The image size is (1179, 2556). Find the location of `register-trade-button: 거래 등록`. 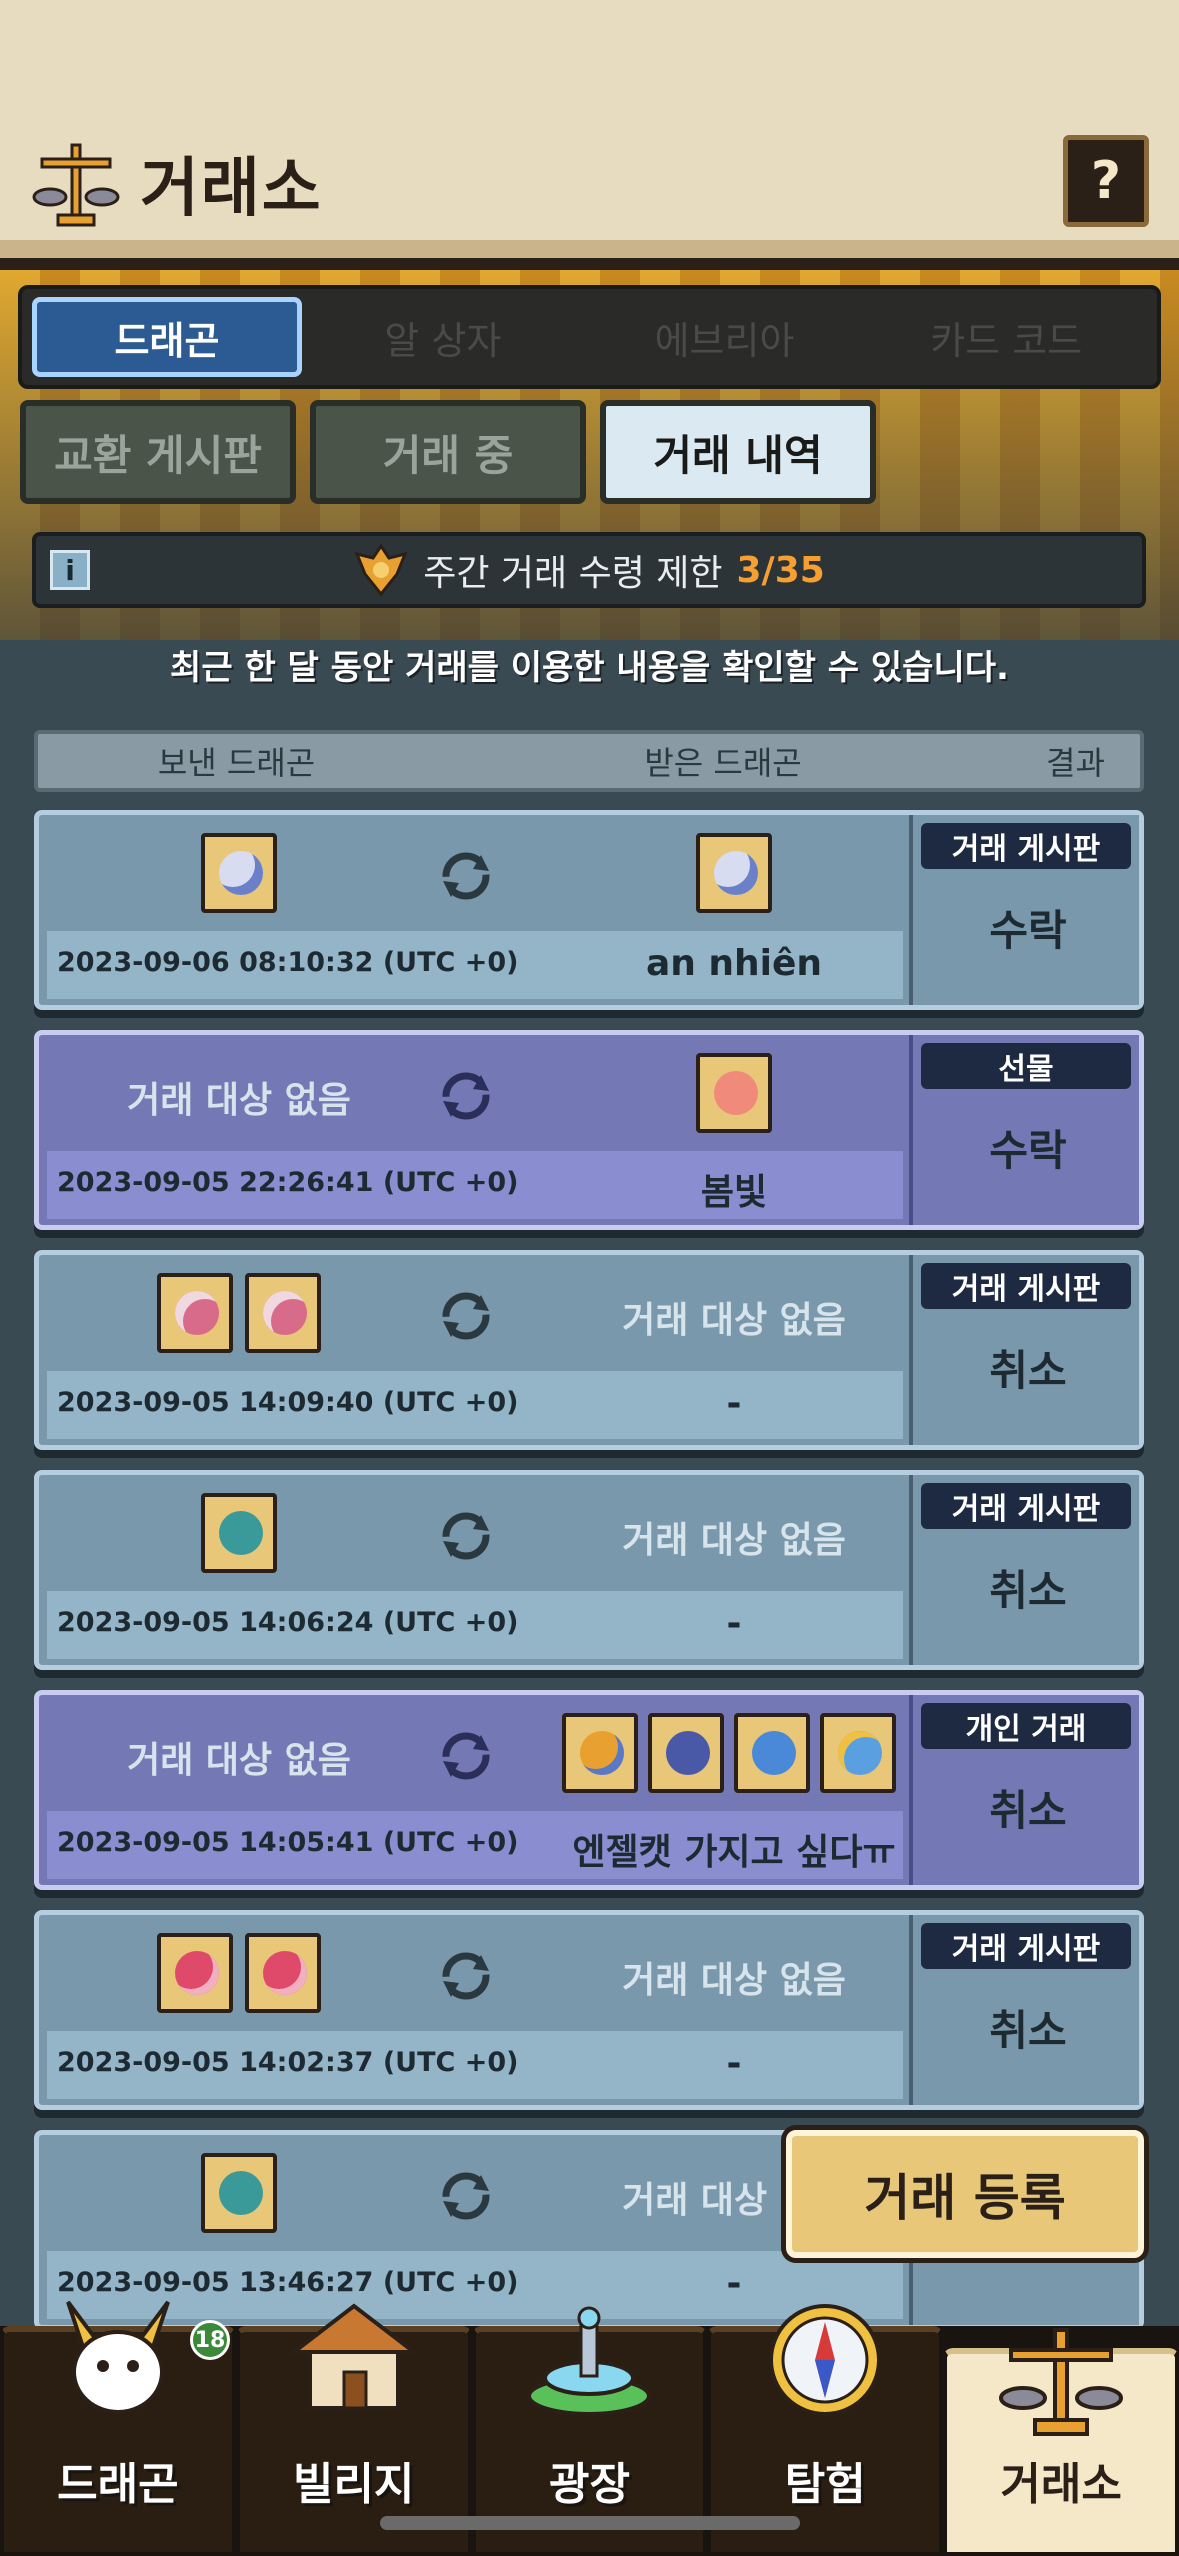

register-trade-button: 거래 등록 is located at coordinates (965, 2194).